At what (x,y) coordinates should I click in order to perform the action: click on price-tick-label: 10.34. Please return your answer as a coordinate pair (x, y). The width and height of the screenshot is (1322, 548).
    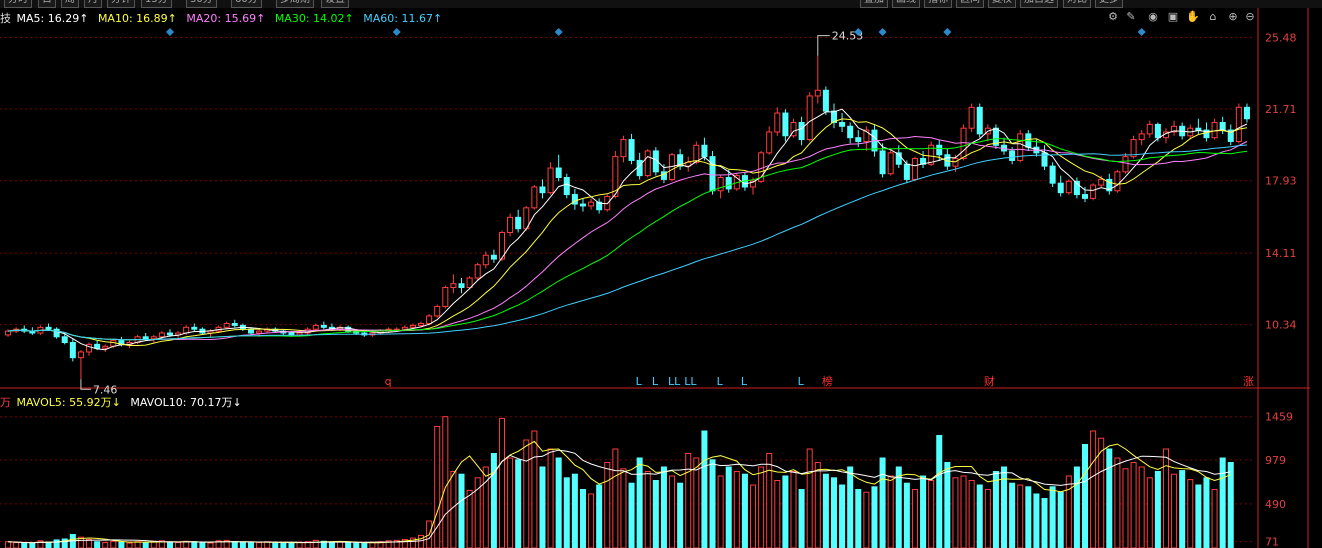
    Looking at the image, I should click on (1281, 325).